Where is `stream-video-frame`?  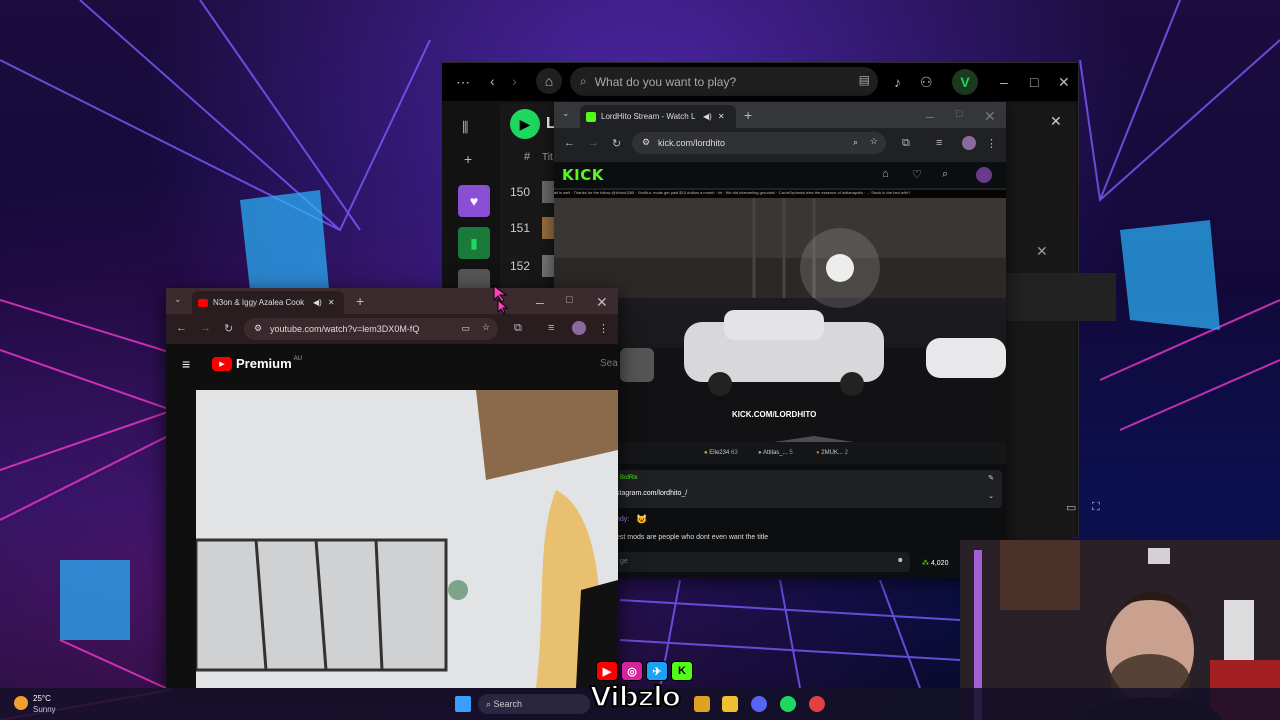
stream-video-frame is located at coordinates (780, 320).